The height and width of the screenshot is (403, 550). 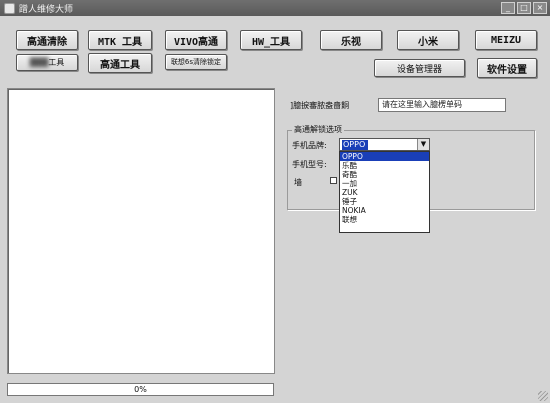 I want to click on brand-label: 手机品牌:, so click(x=309, y=145).